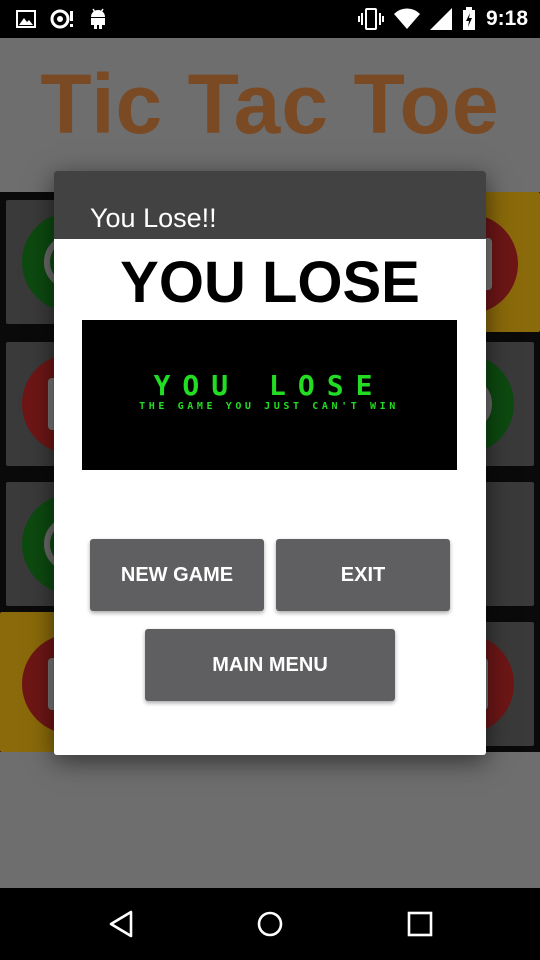  What do you see at coordinates (270, 205) in the screenshot?
I see `dialog-header: You Lose!!` at bounding box center [270, 205].